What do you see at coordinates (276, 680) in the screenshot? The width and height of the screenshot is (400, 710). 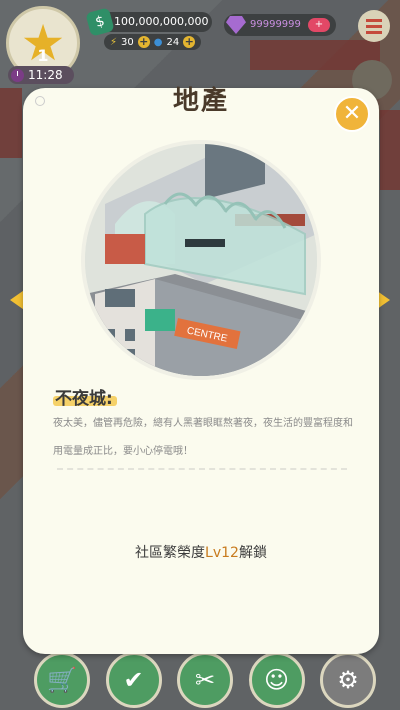 I see `residents-button: ☺` at bounding box center [276, 680].